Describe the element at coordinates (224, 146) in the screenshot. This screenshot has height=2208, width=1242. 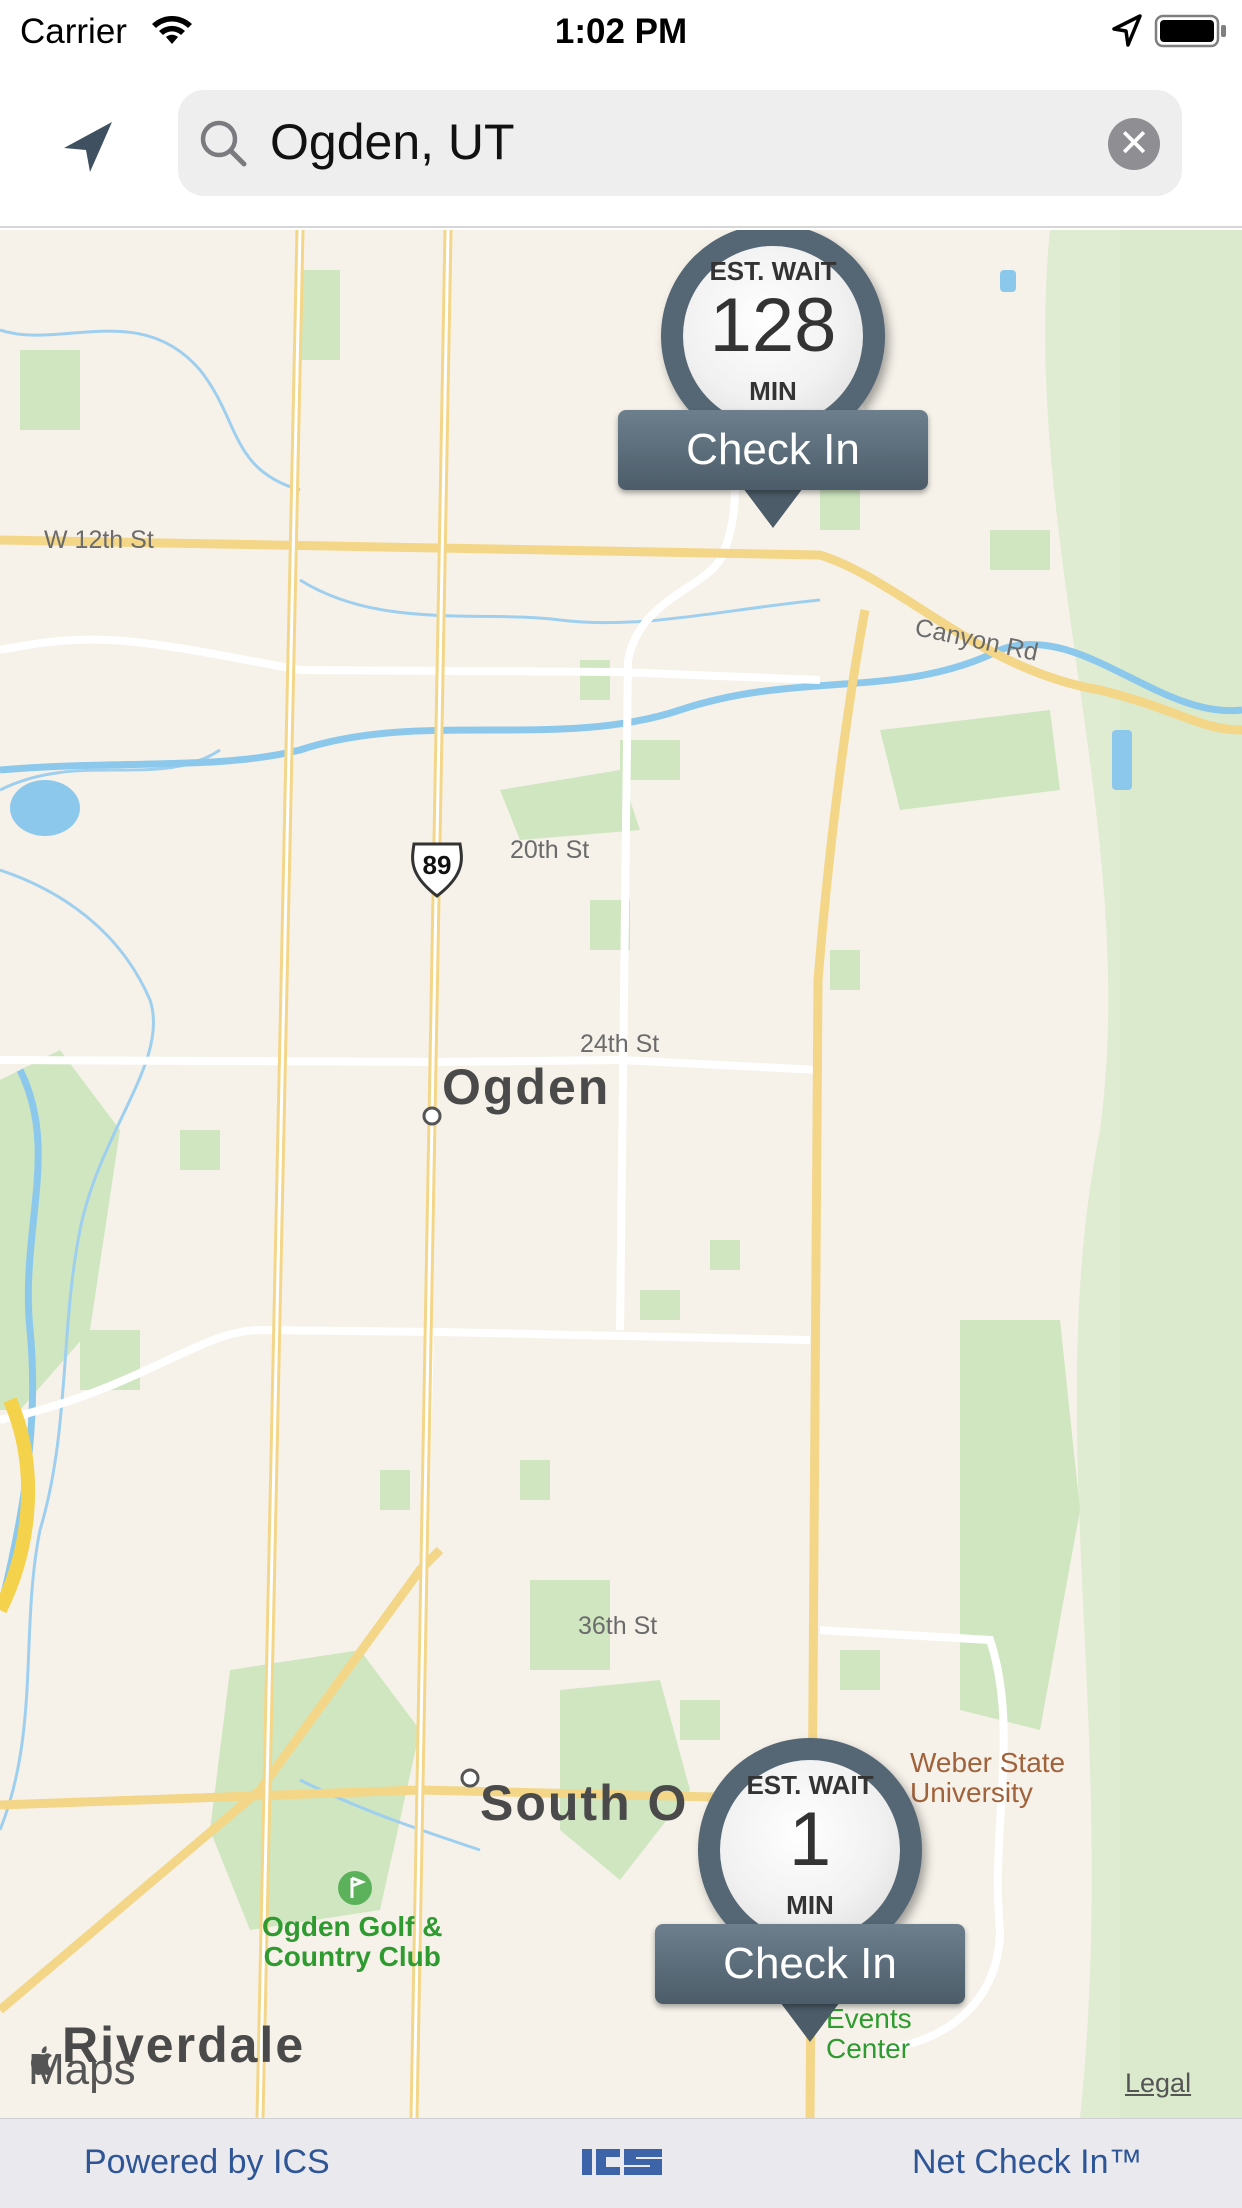
I see `search-icon` at that location.